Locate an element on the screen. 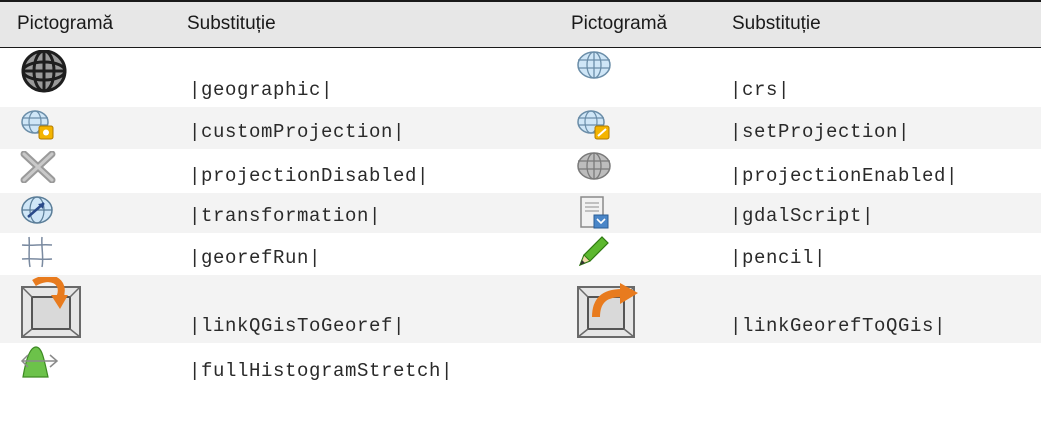 Image resolution: width=1041 pixels, height=443 pixels. projection-enabled-icon is located at coordinates (649, 166).